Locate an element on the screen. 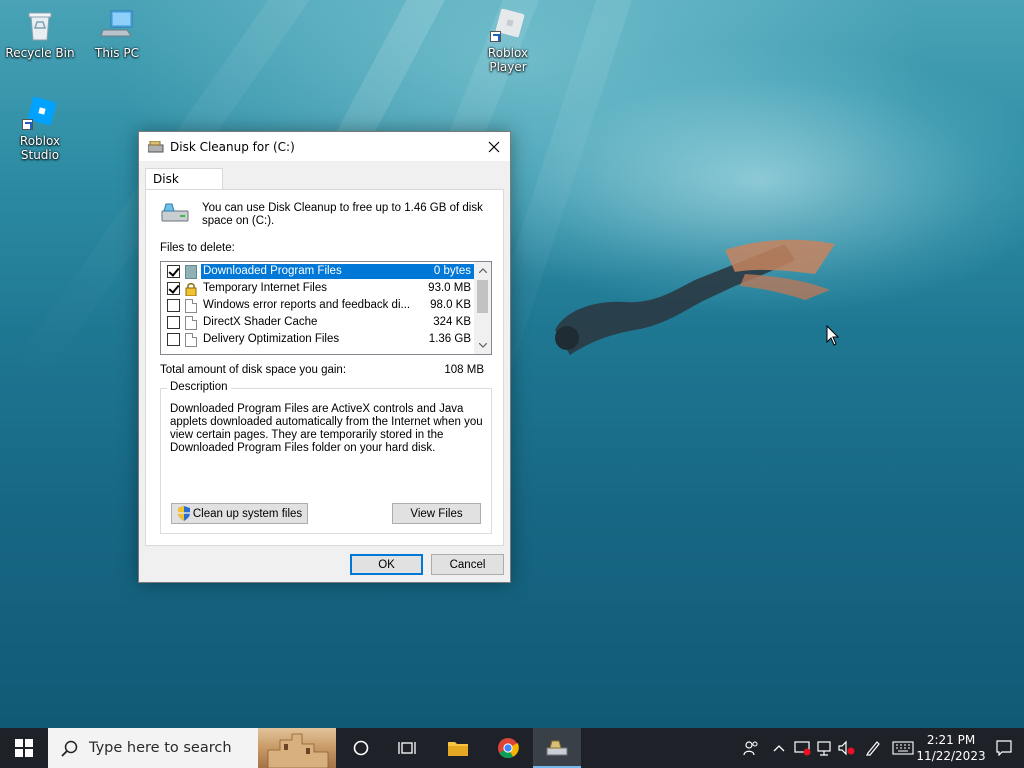 Image resolution: width=1024 pixels, height=768 pixels. chevron-down-icon is located at coordinates (482, 345).